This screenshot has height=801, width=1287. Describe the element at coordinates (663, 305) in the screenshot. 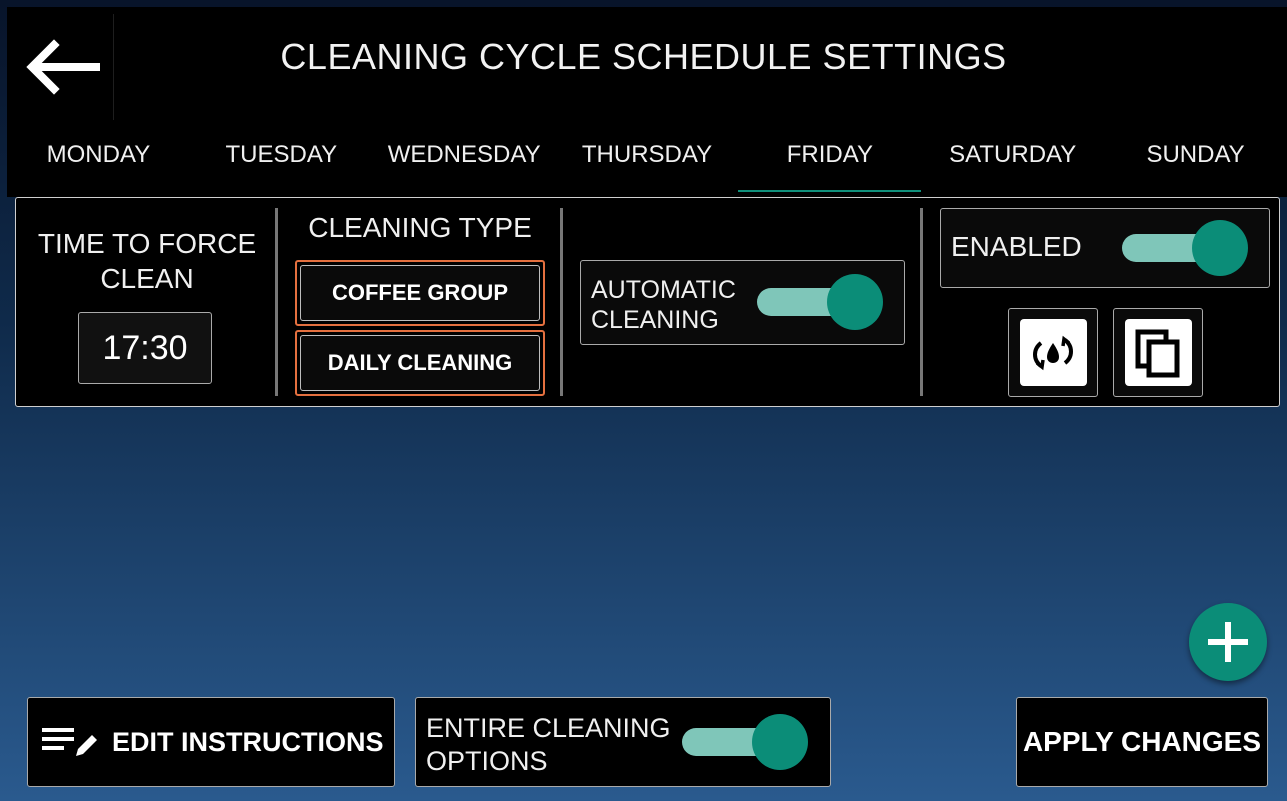

I see `automatic-cleaning-label: AUTOMATIC CLEANING` at that location.